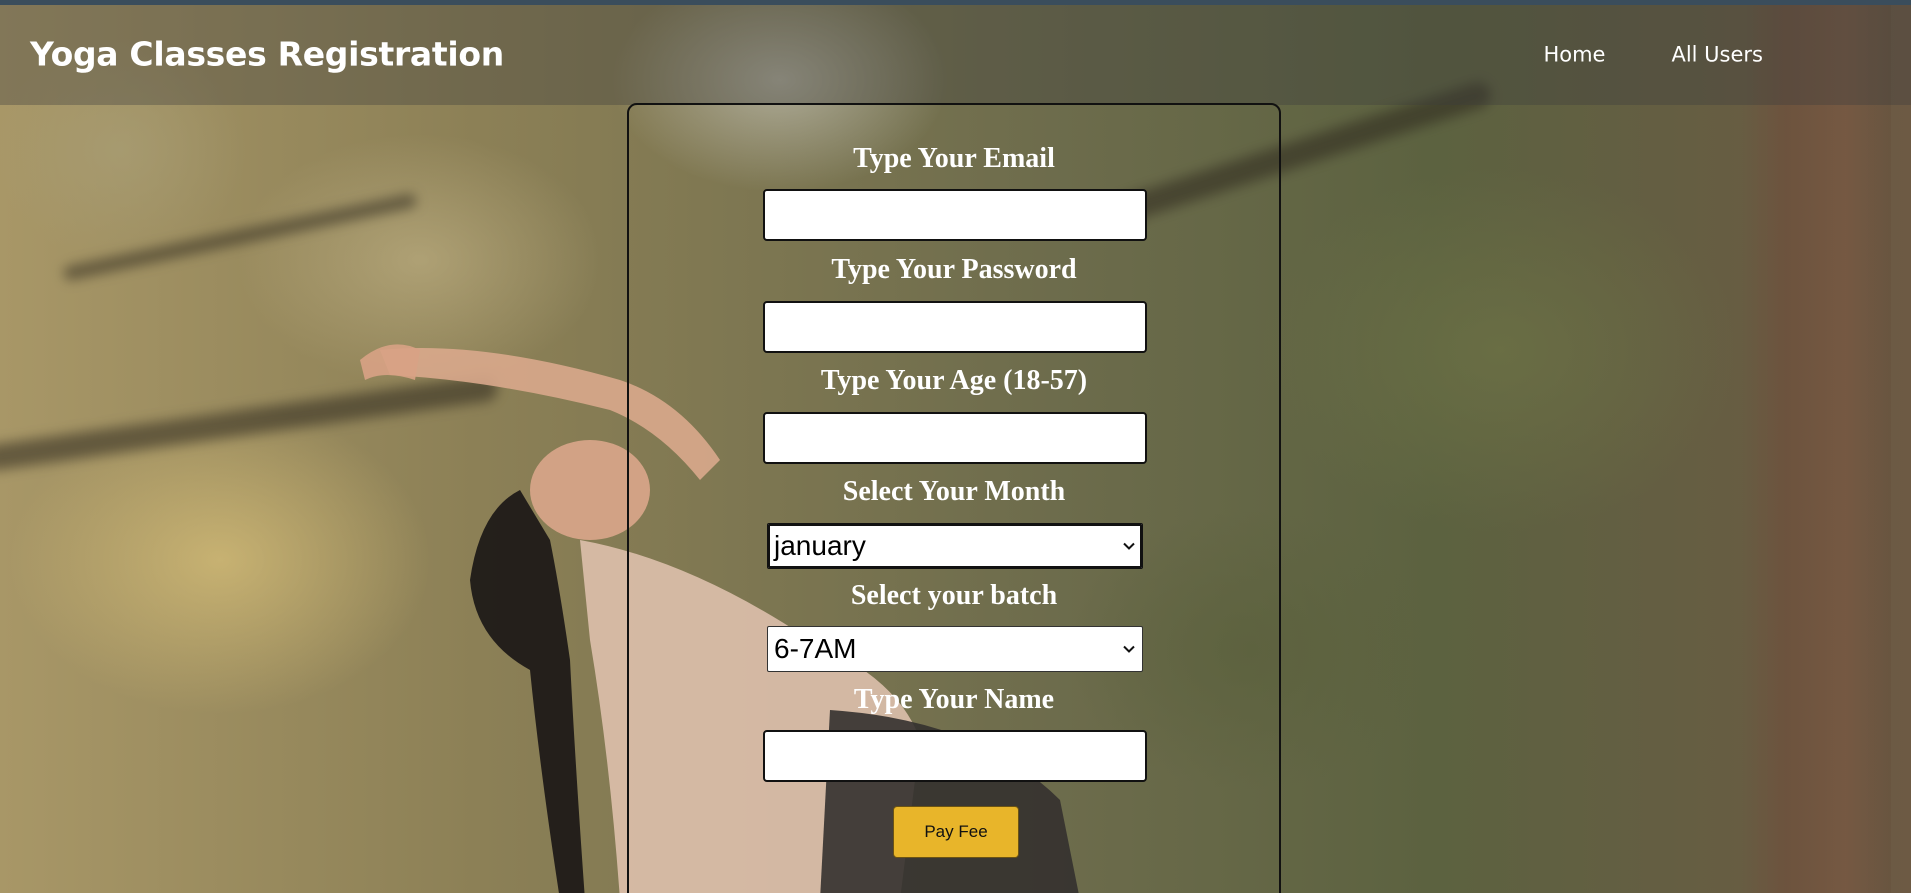  What do you see at coordinates (820, 545) in the screenshot?
I see `month-select-value: january` at bounding box center [820, 545].